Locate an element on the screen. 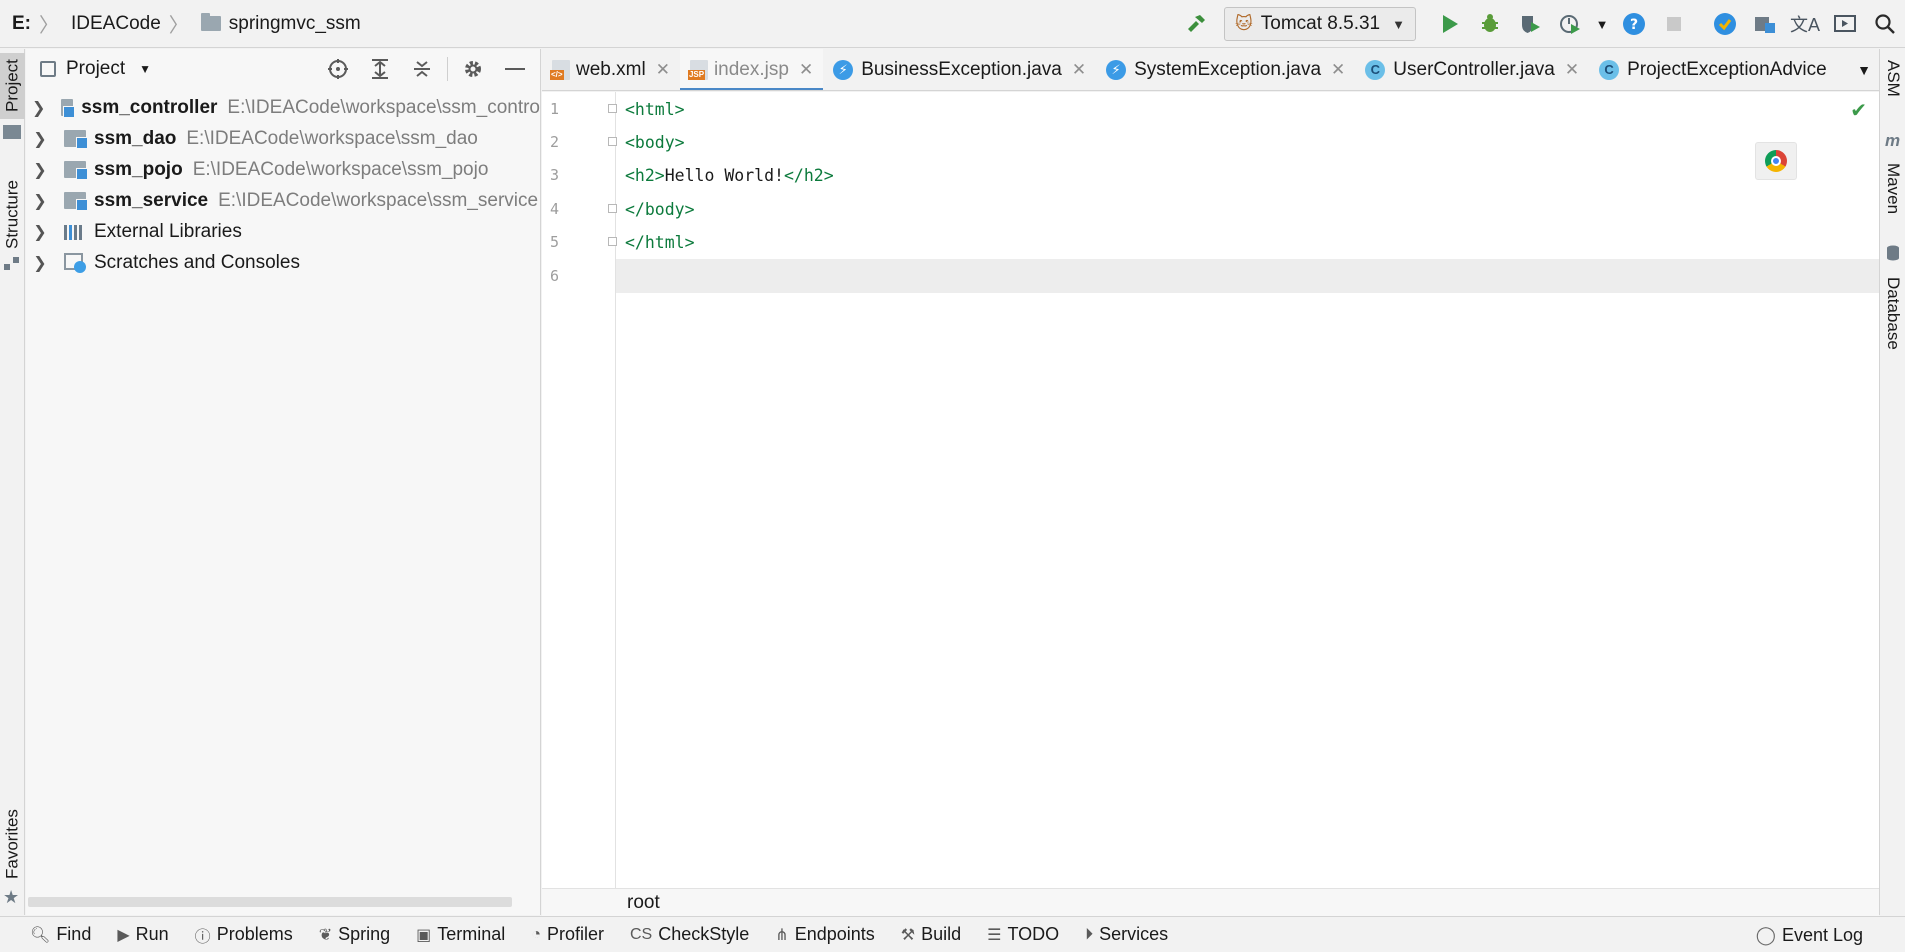  breadcrumb-project: springmvc_ssm is located at coordinates (280, 24).